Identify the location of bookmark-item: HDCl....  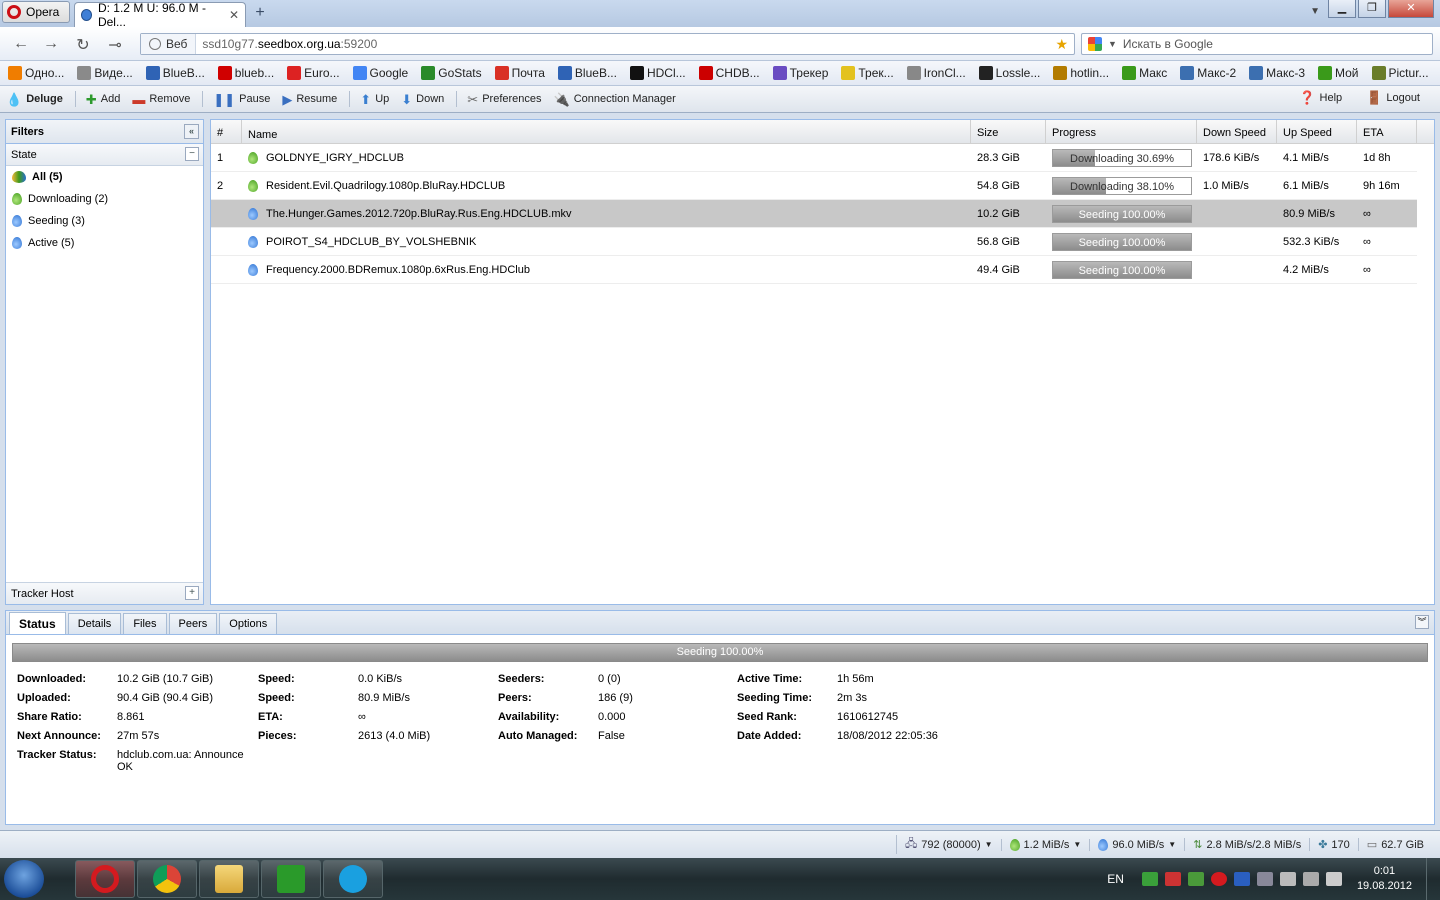
(657, 73).